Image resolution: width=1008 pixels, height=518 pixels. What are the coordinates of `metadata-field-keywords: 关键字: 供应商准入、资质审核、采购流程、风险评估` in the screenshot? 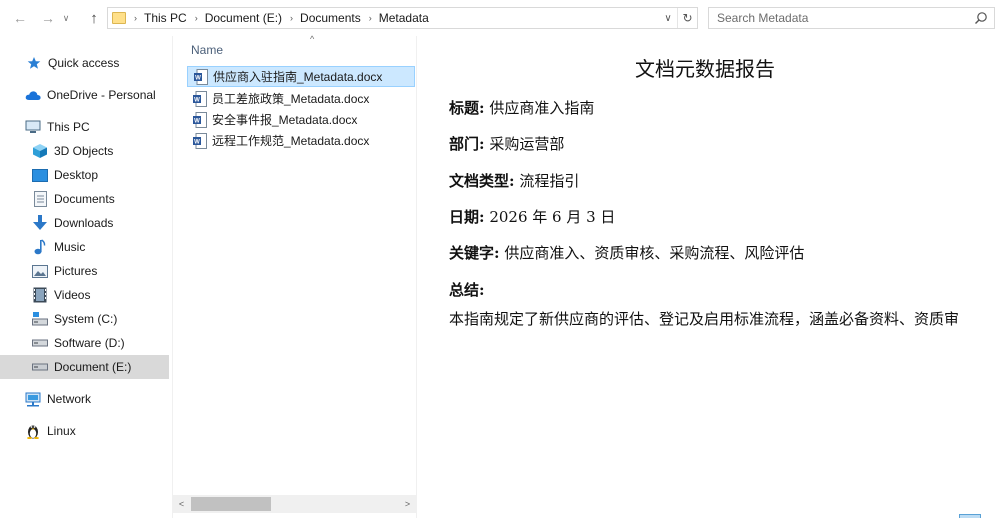 It's located at (626, 252).